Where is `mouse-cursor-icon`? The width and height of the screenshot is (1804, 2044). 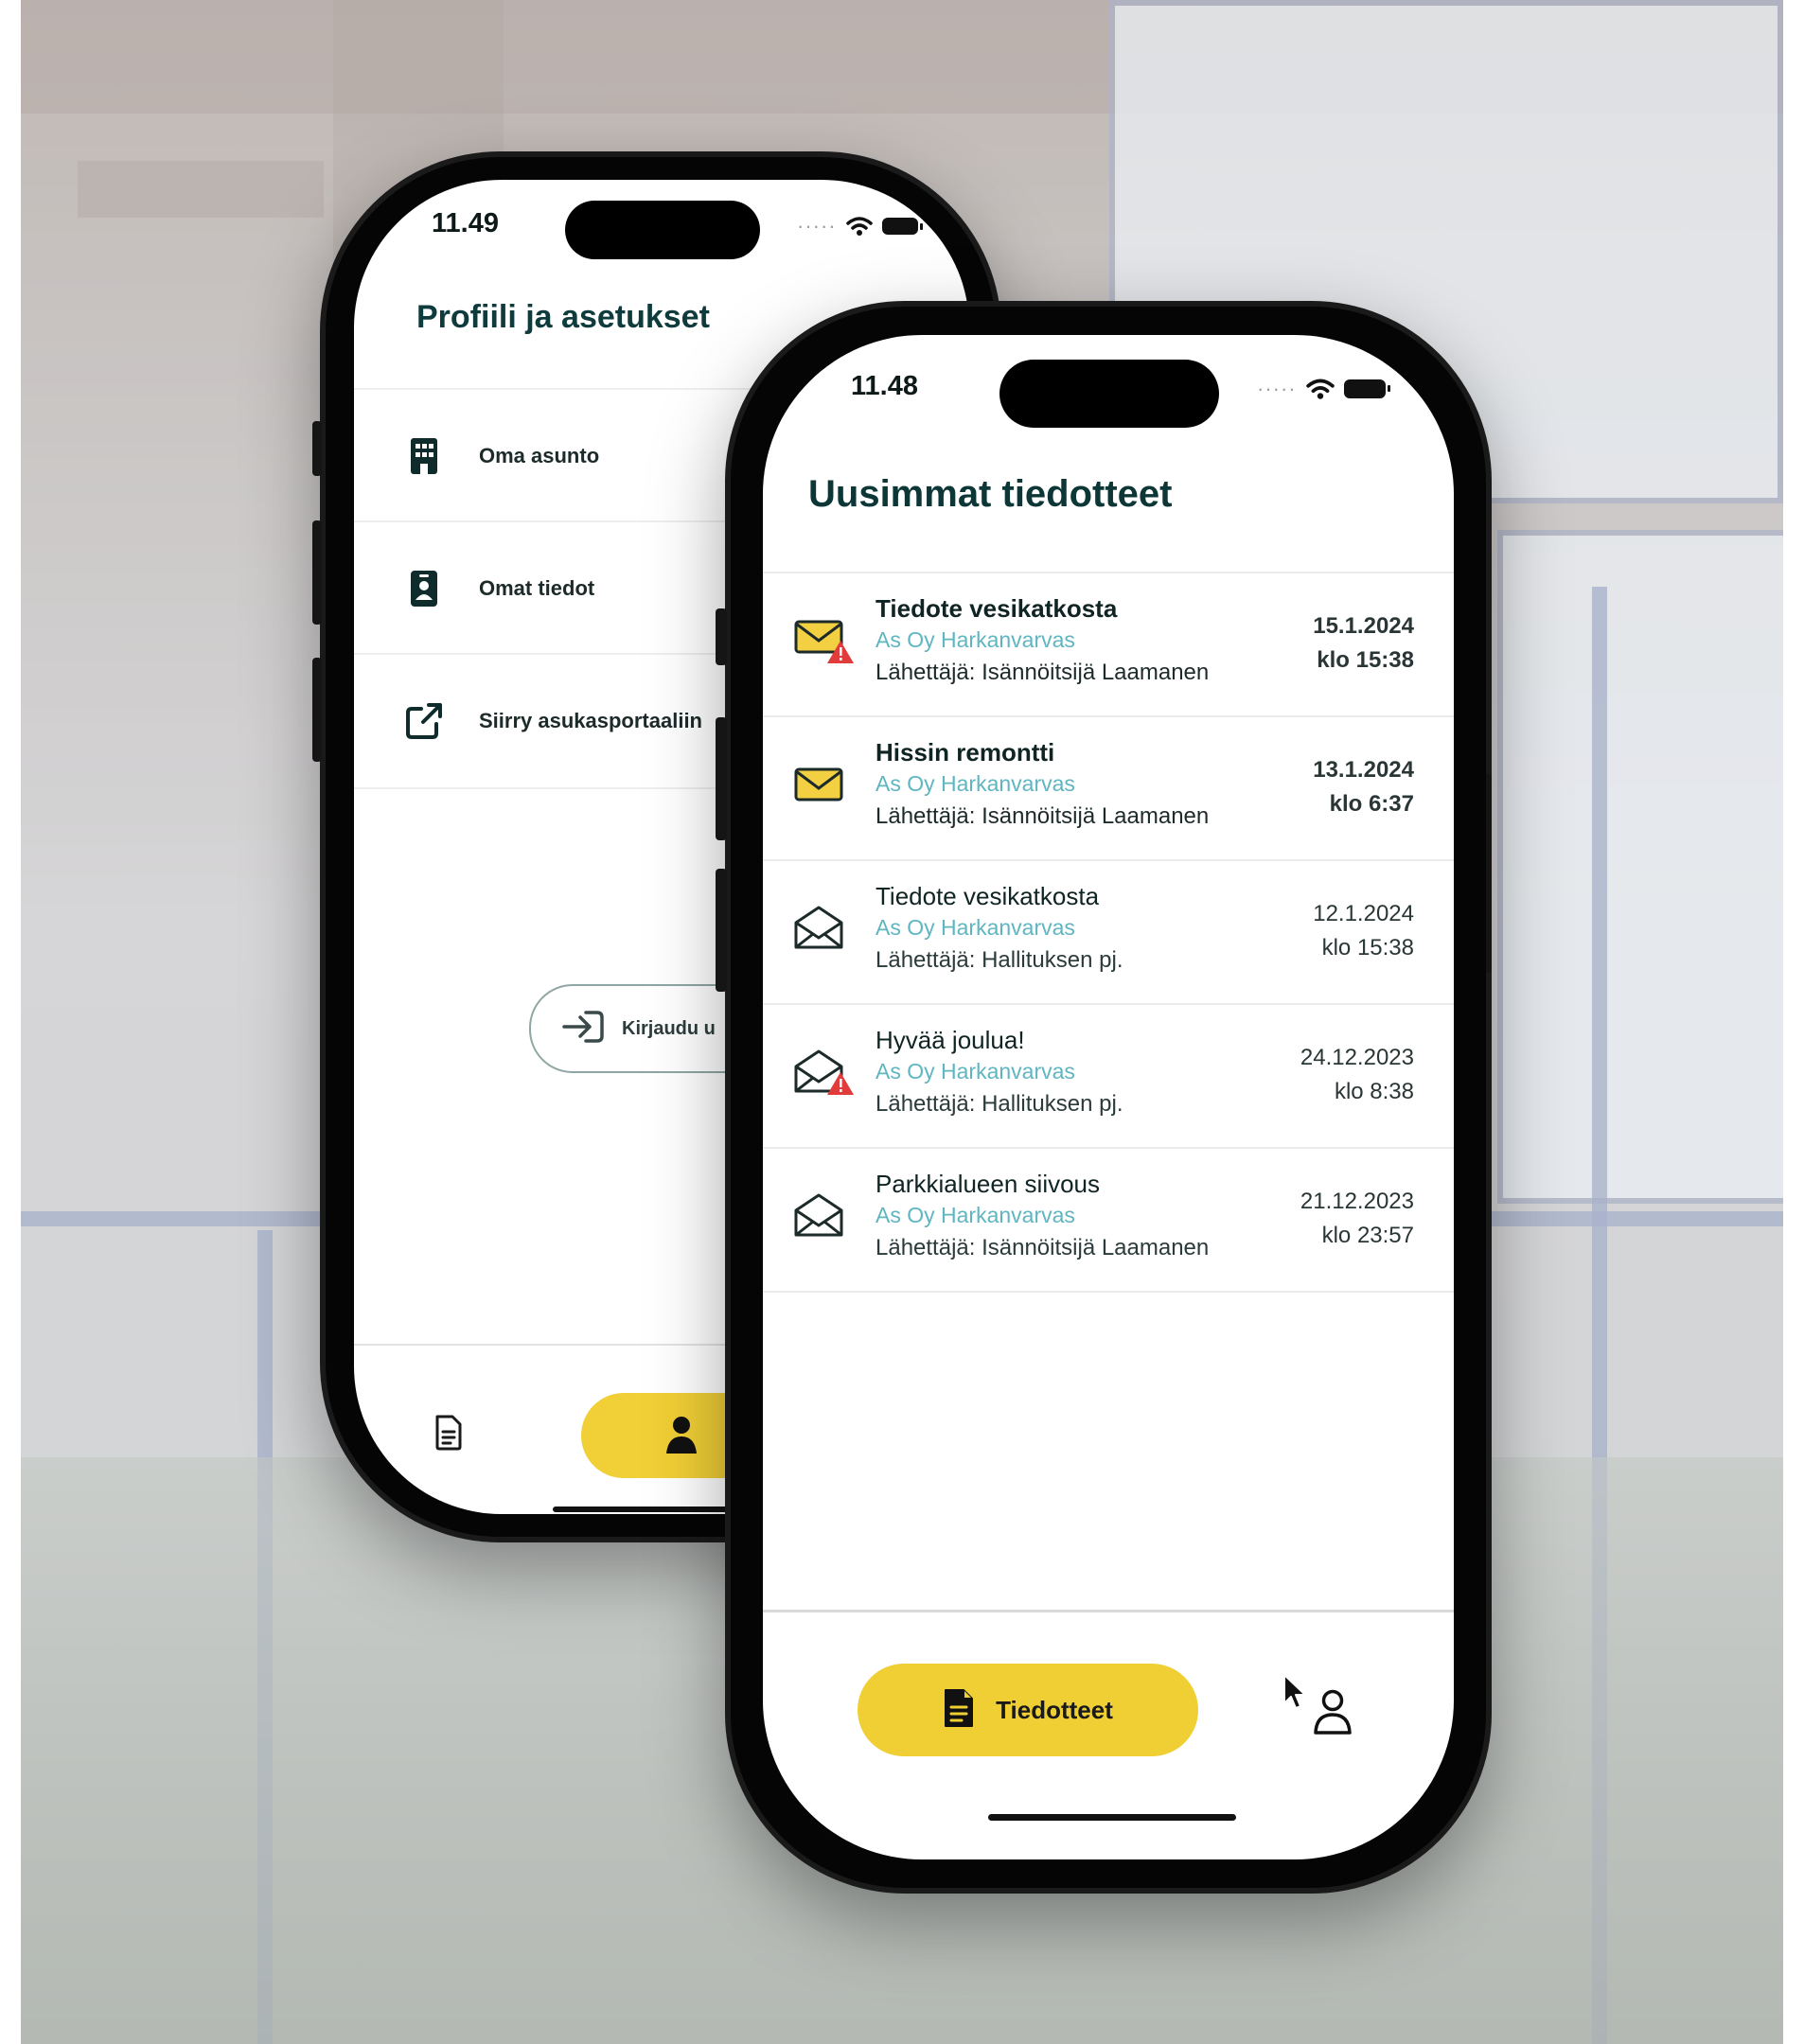 mouse-cursor-icon is located at coordinates (1295, 1694).